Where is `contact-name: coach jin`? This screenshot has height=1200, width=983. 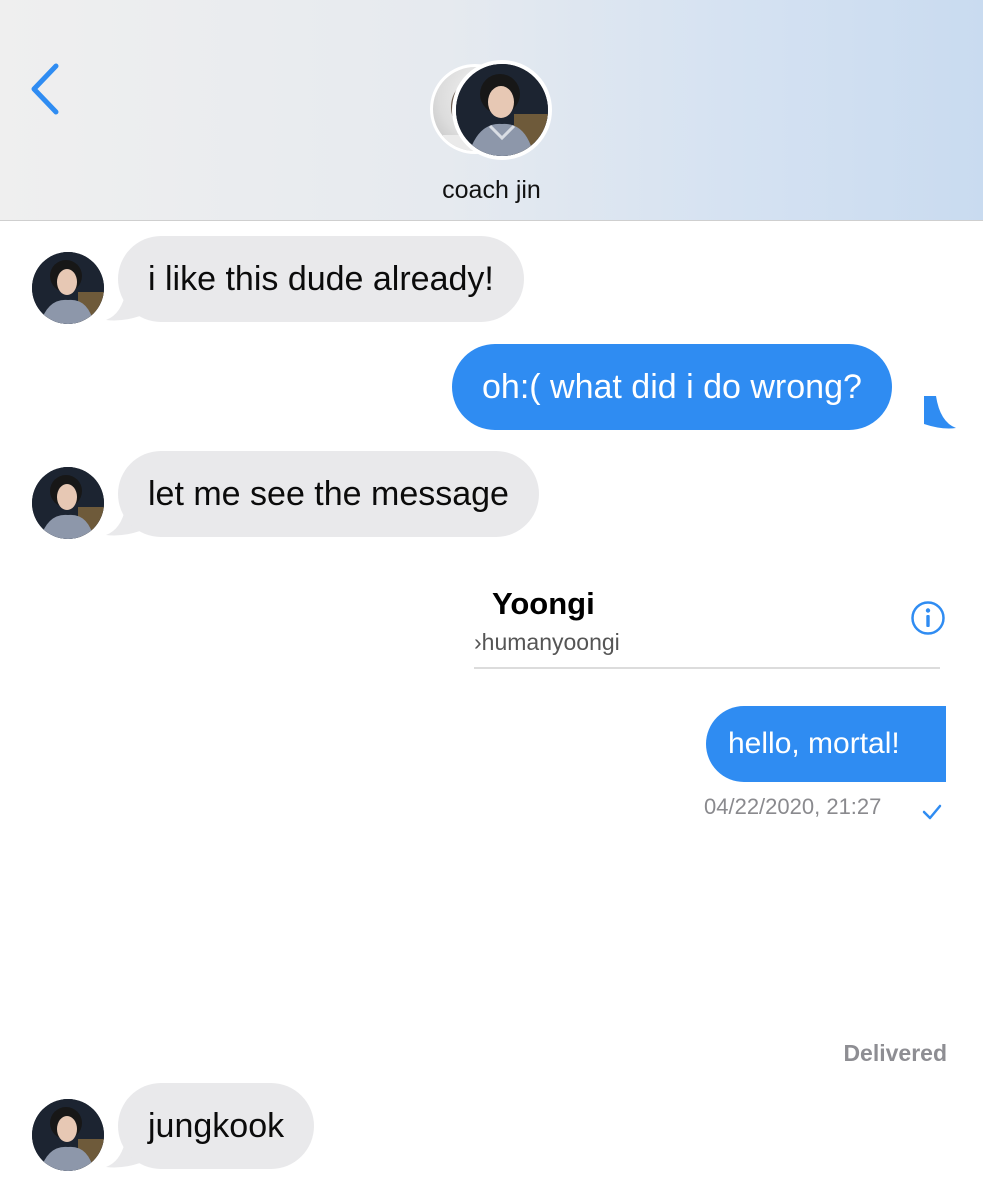 contact-name: coach jin is located at coordinates (491, 190).